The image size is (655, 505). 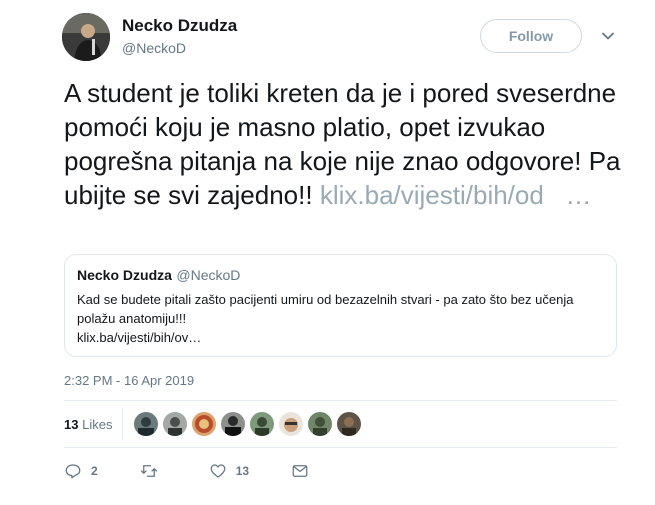 I want to click on avatar-image, so click(x=86, y=37).